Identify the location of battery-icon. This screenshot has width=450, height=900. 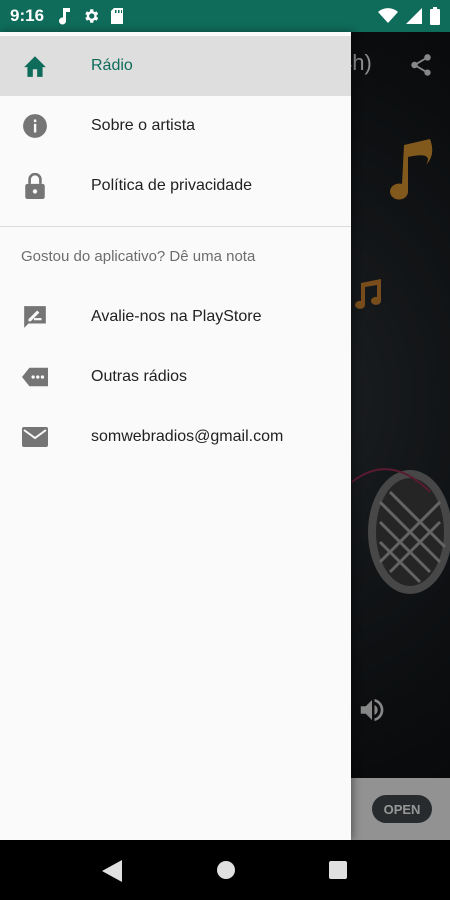
(435, 16).